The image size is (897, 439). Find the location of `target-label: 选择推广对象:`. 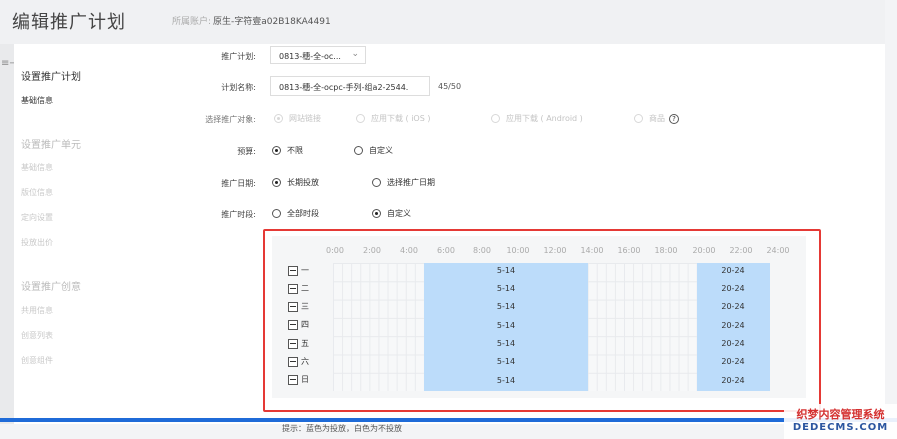

target-label: 选择推广对象: is located at coordinates (230, 119).